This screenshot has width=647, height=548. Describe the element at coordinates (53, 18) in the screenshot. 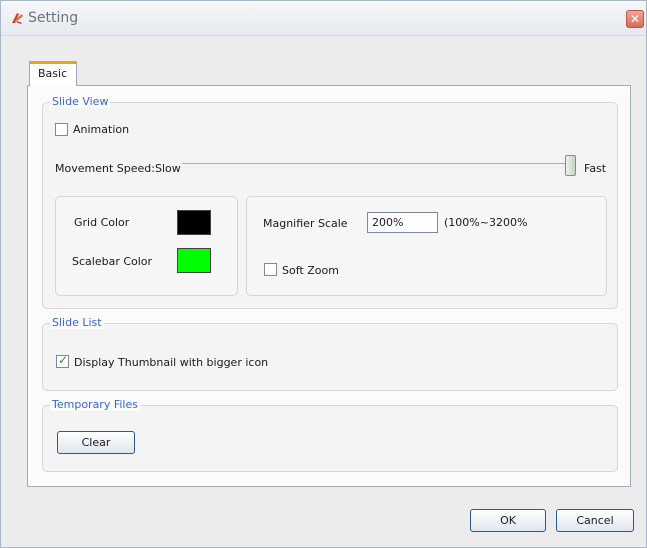

I see `window-title: Setting` at that location.